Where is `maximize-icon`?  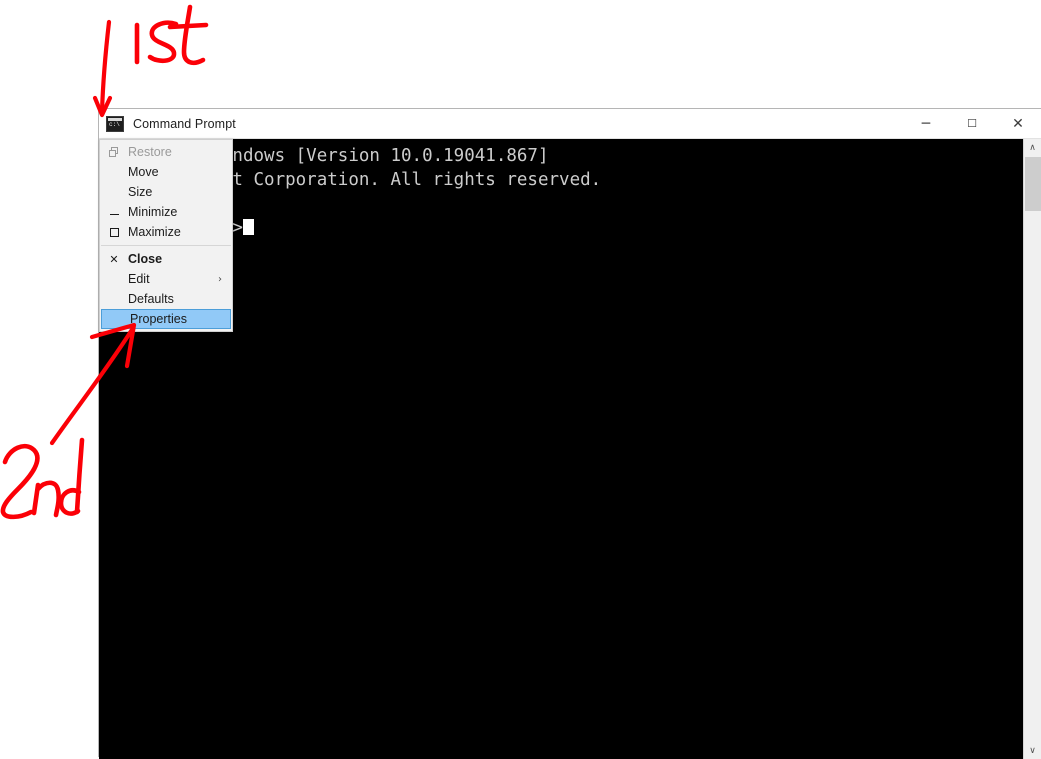 maximize-icon is located at coordinates (114, 232).